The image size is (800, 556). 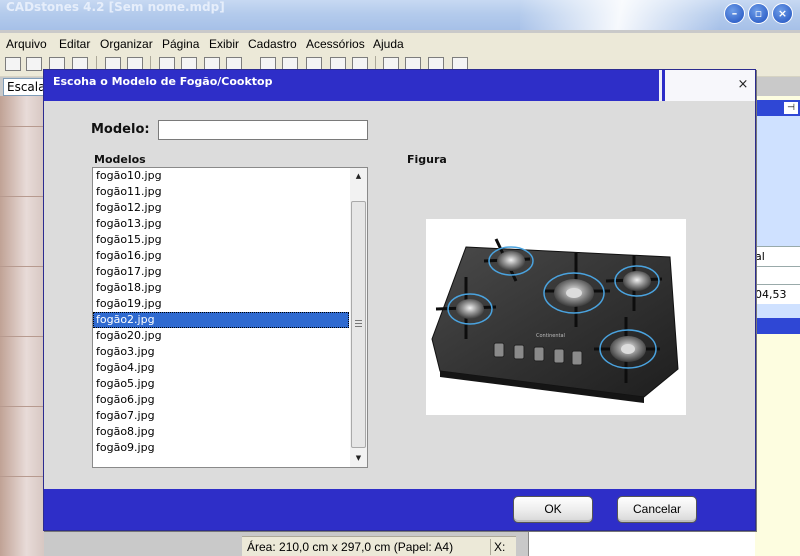 I want to click on list-item: fogão8.jpg, so click(x=221, y=432).